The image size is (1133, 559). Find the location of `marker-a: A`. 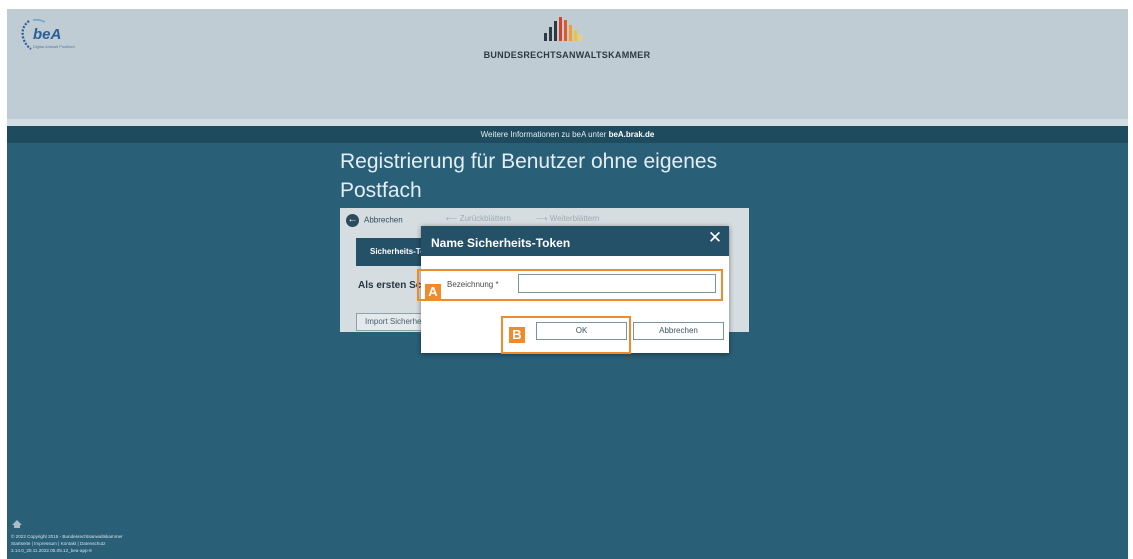

marker-a: A is located at coordinates (433, 292).